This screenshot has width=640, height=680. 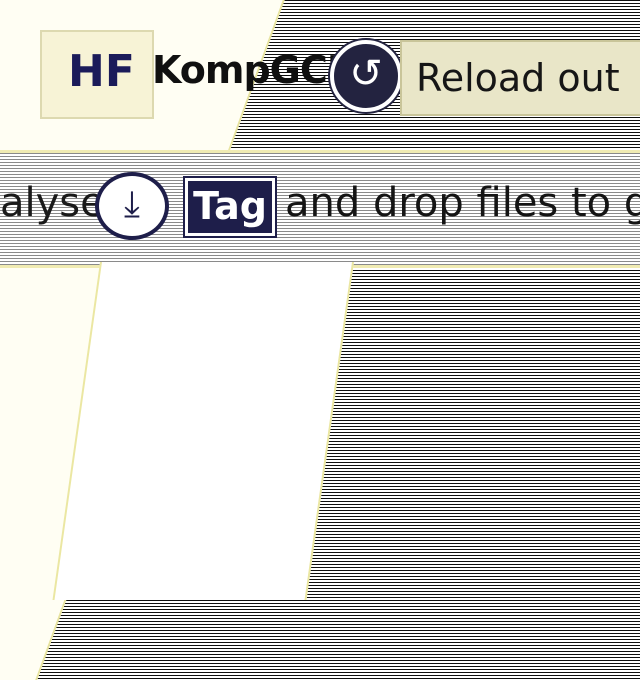 I want to click on reload-button: Reload out, so click(x=520, y=78).